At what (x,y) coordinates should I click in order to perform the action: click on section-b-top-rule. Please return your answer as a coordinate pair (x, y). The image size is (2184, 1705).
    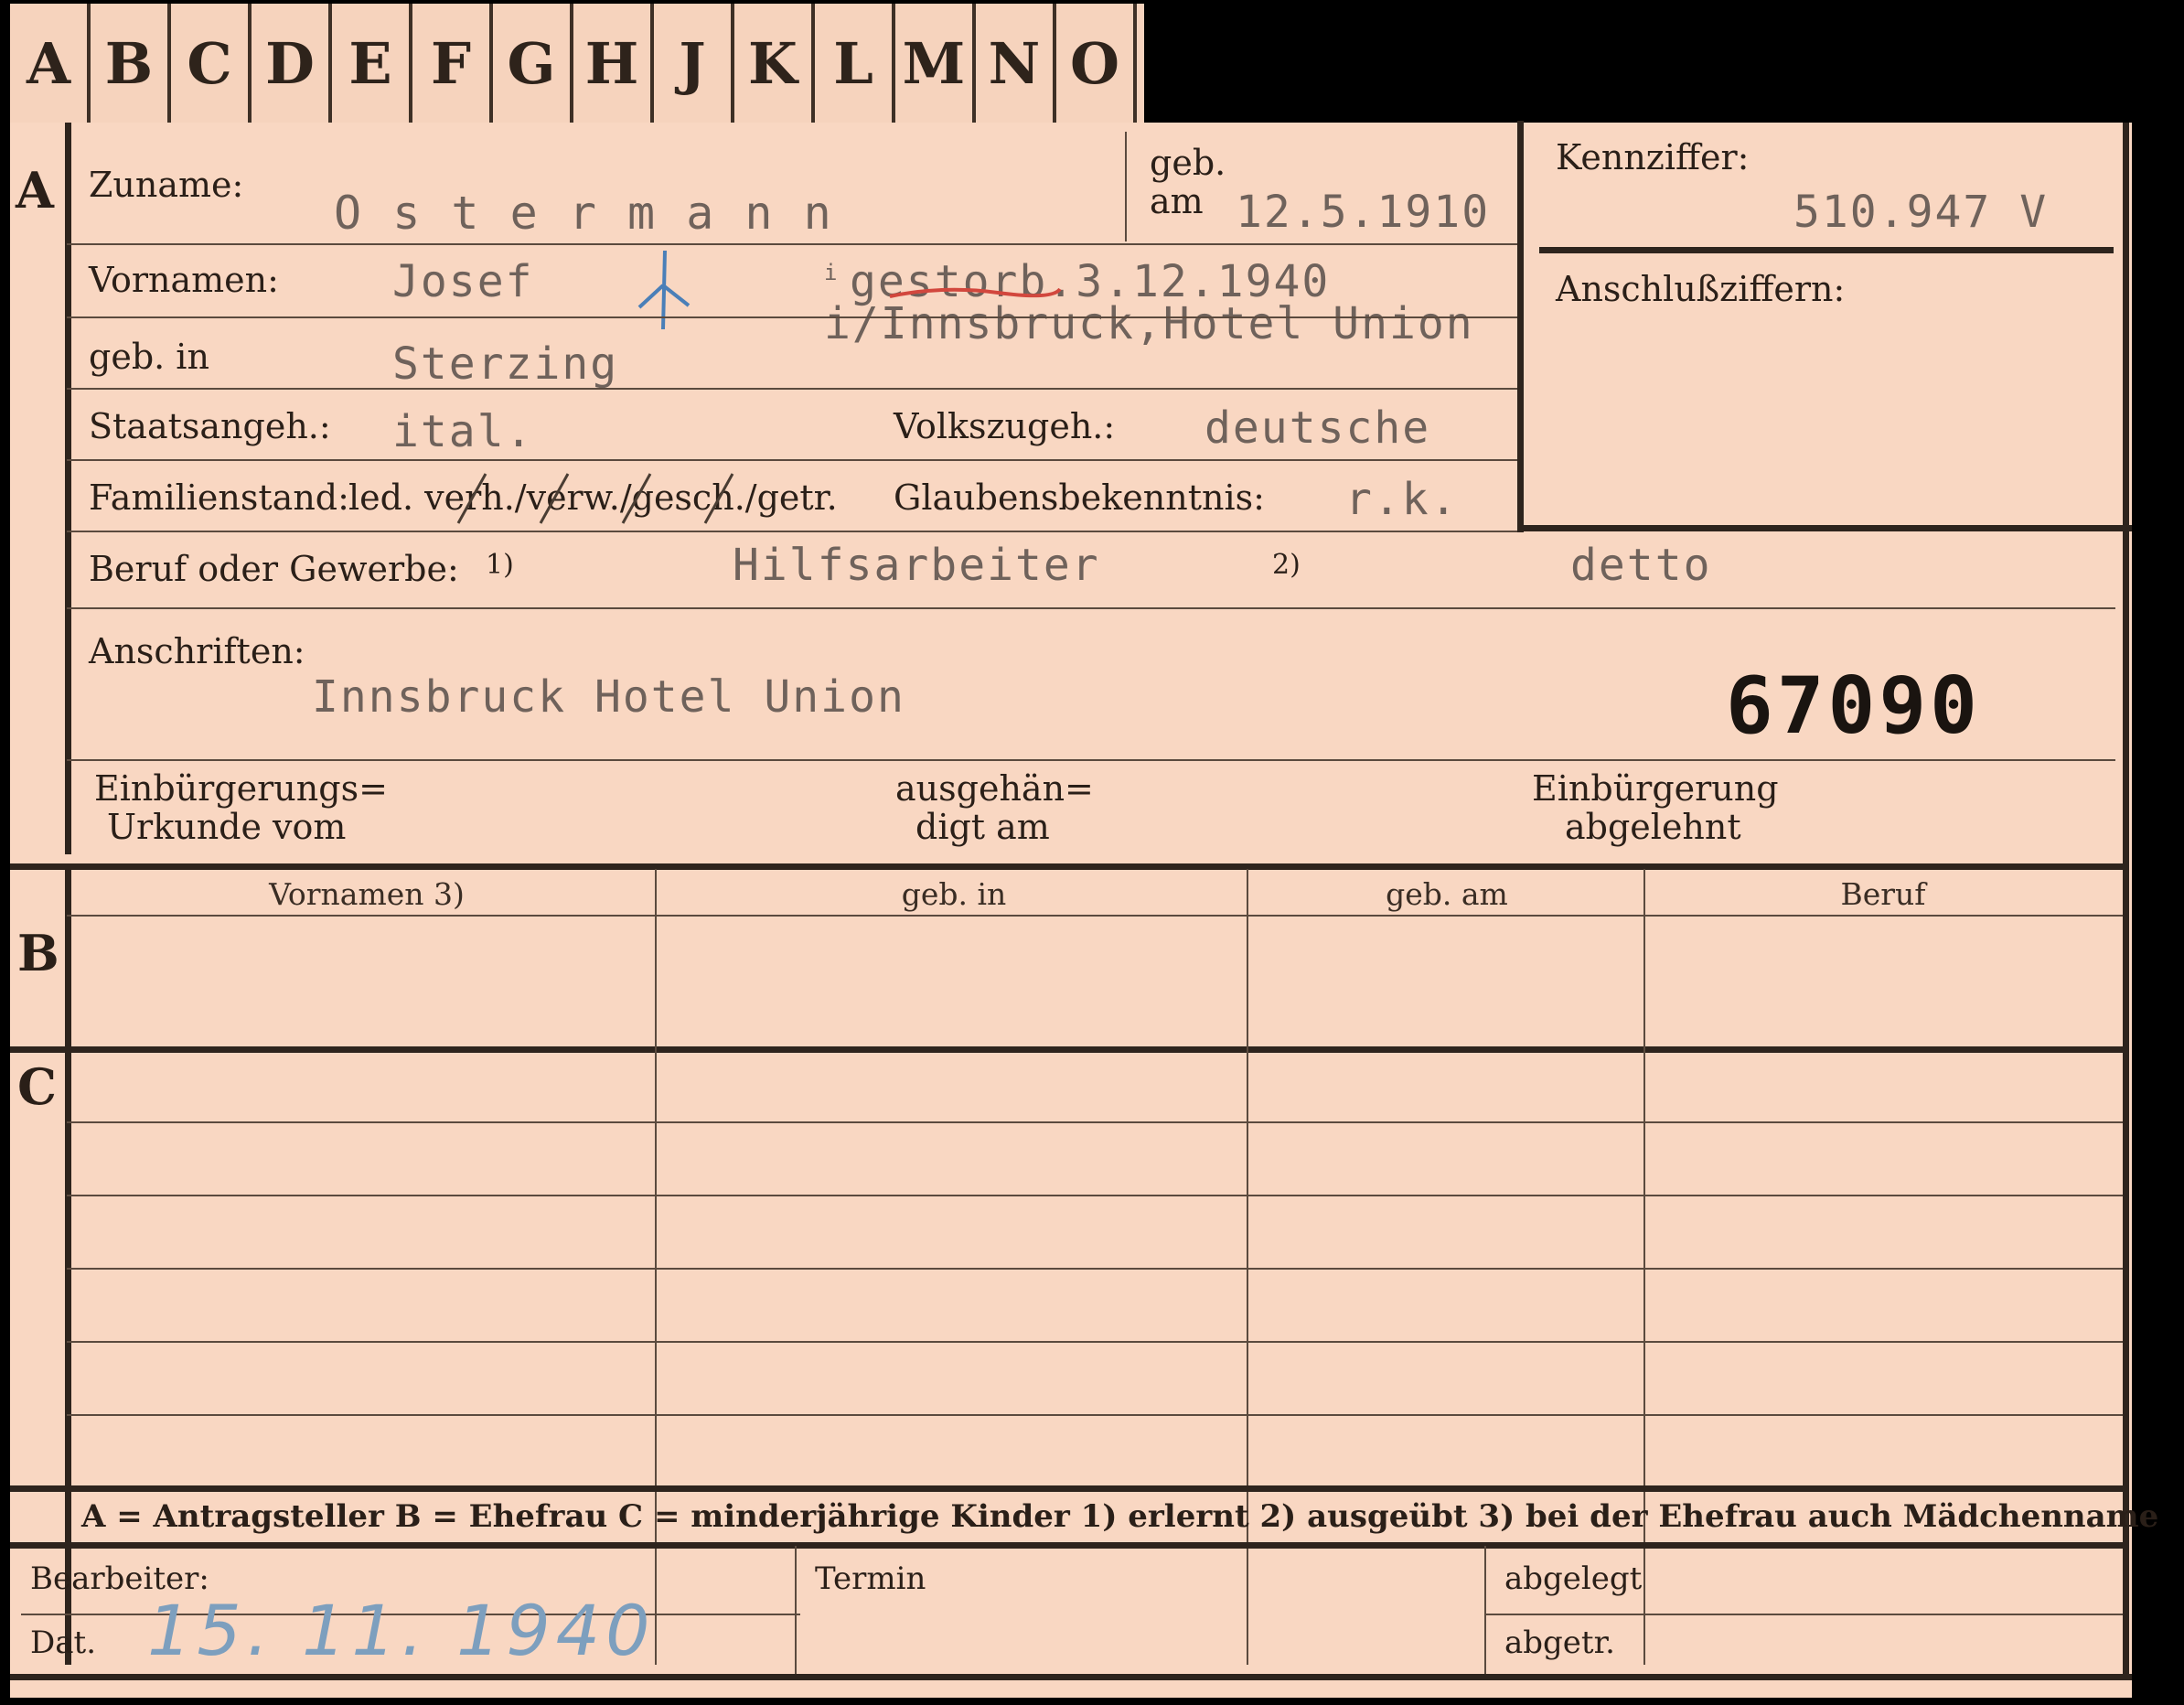
    Looking at the image, I should click on (1066, 866).